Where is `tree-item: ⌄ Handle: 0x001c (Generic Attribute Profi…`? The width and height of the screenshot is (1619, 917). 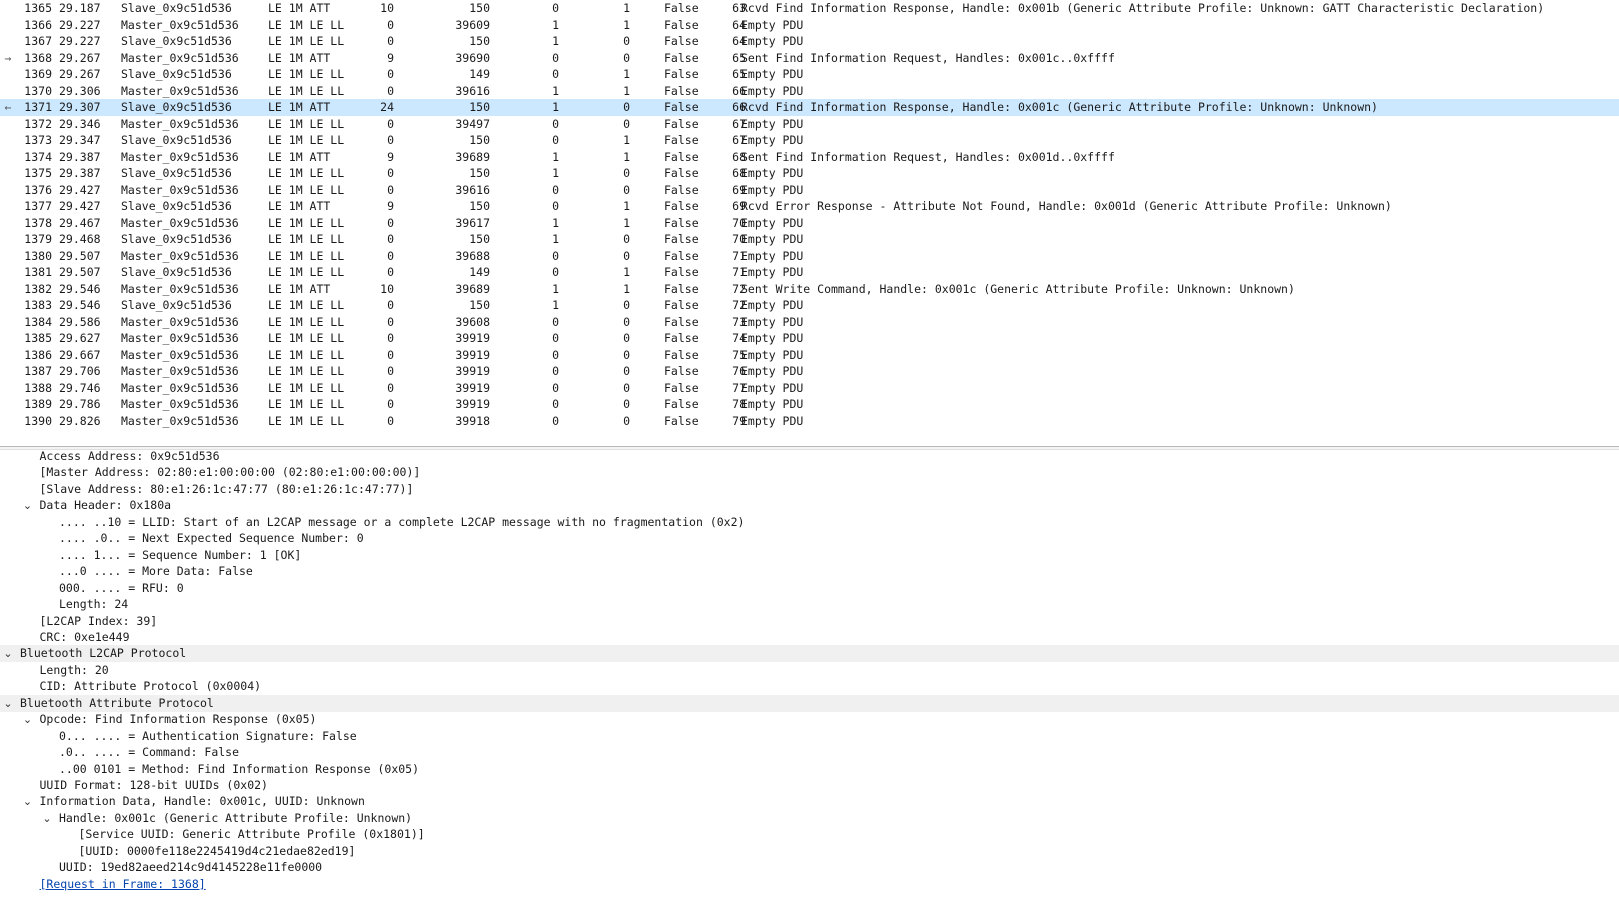
tree-item: ⌄ Handle: 0x001c (Generic Attribute Profi… is located at coordinates (809, 818).